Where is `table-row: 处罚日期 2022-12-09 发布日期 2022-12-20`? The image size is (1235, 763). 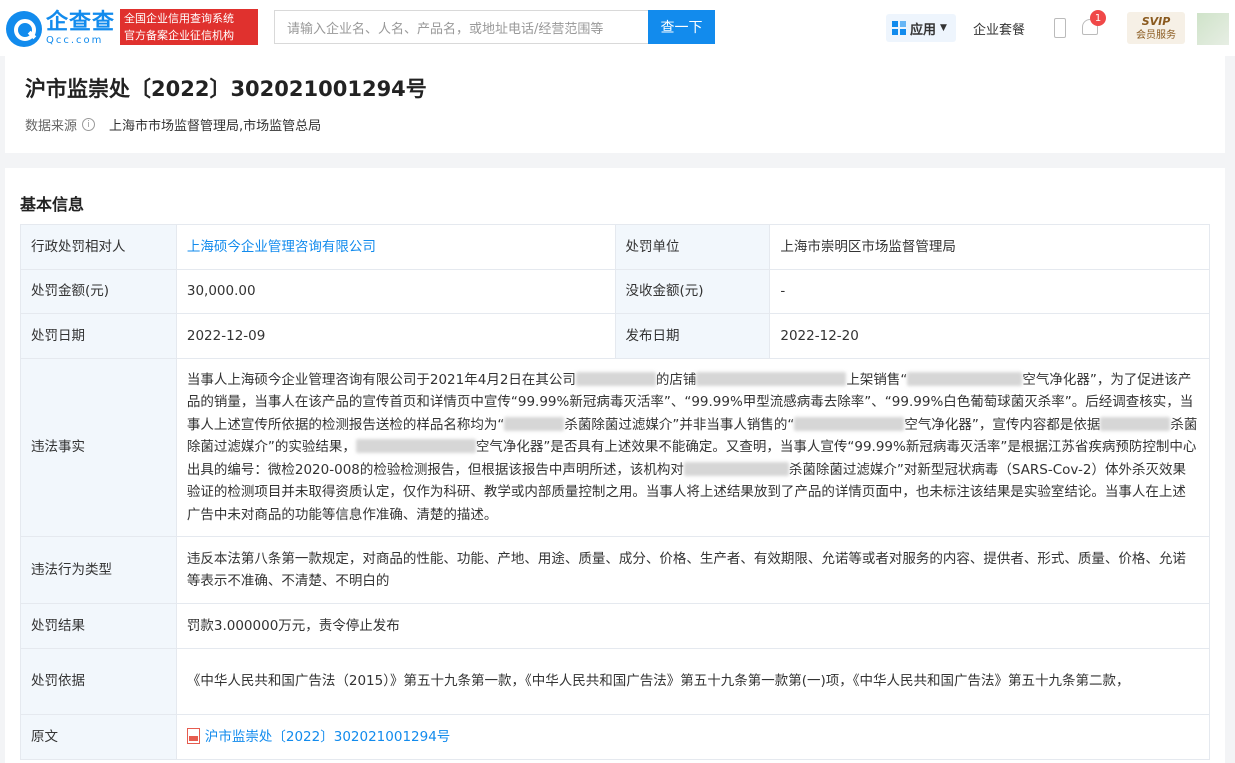
table-row: 处罚日期 2022-12-09 发布日期 2022-12-20 is located at coordinates (615, 336).